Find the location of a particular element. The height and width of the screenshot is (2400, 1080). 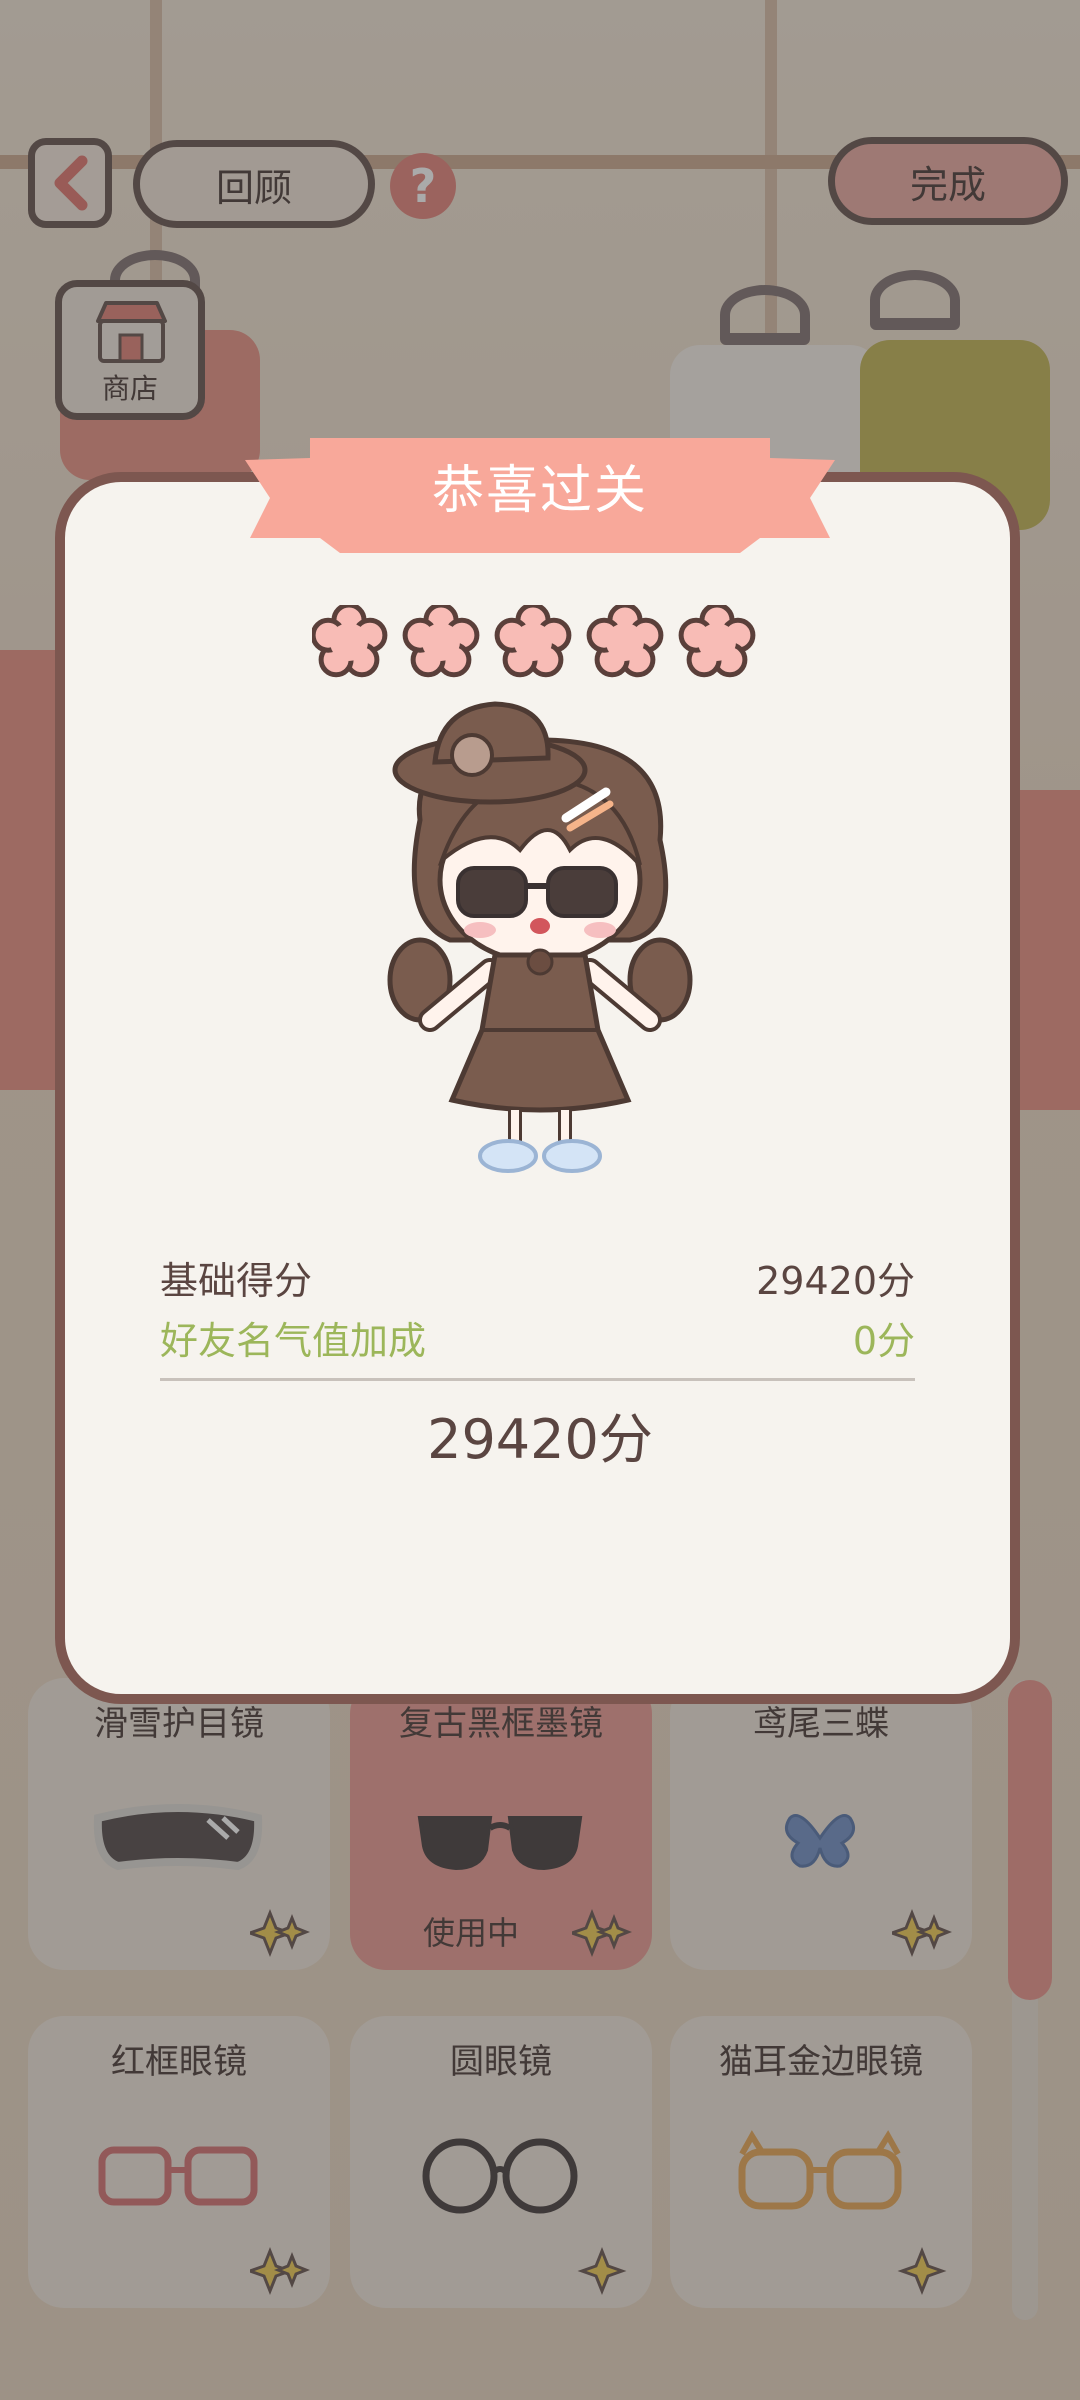

score-divider is located at coordinates (537, 1379).